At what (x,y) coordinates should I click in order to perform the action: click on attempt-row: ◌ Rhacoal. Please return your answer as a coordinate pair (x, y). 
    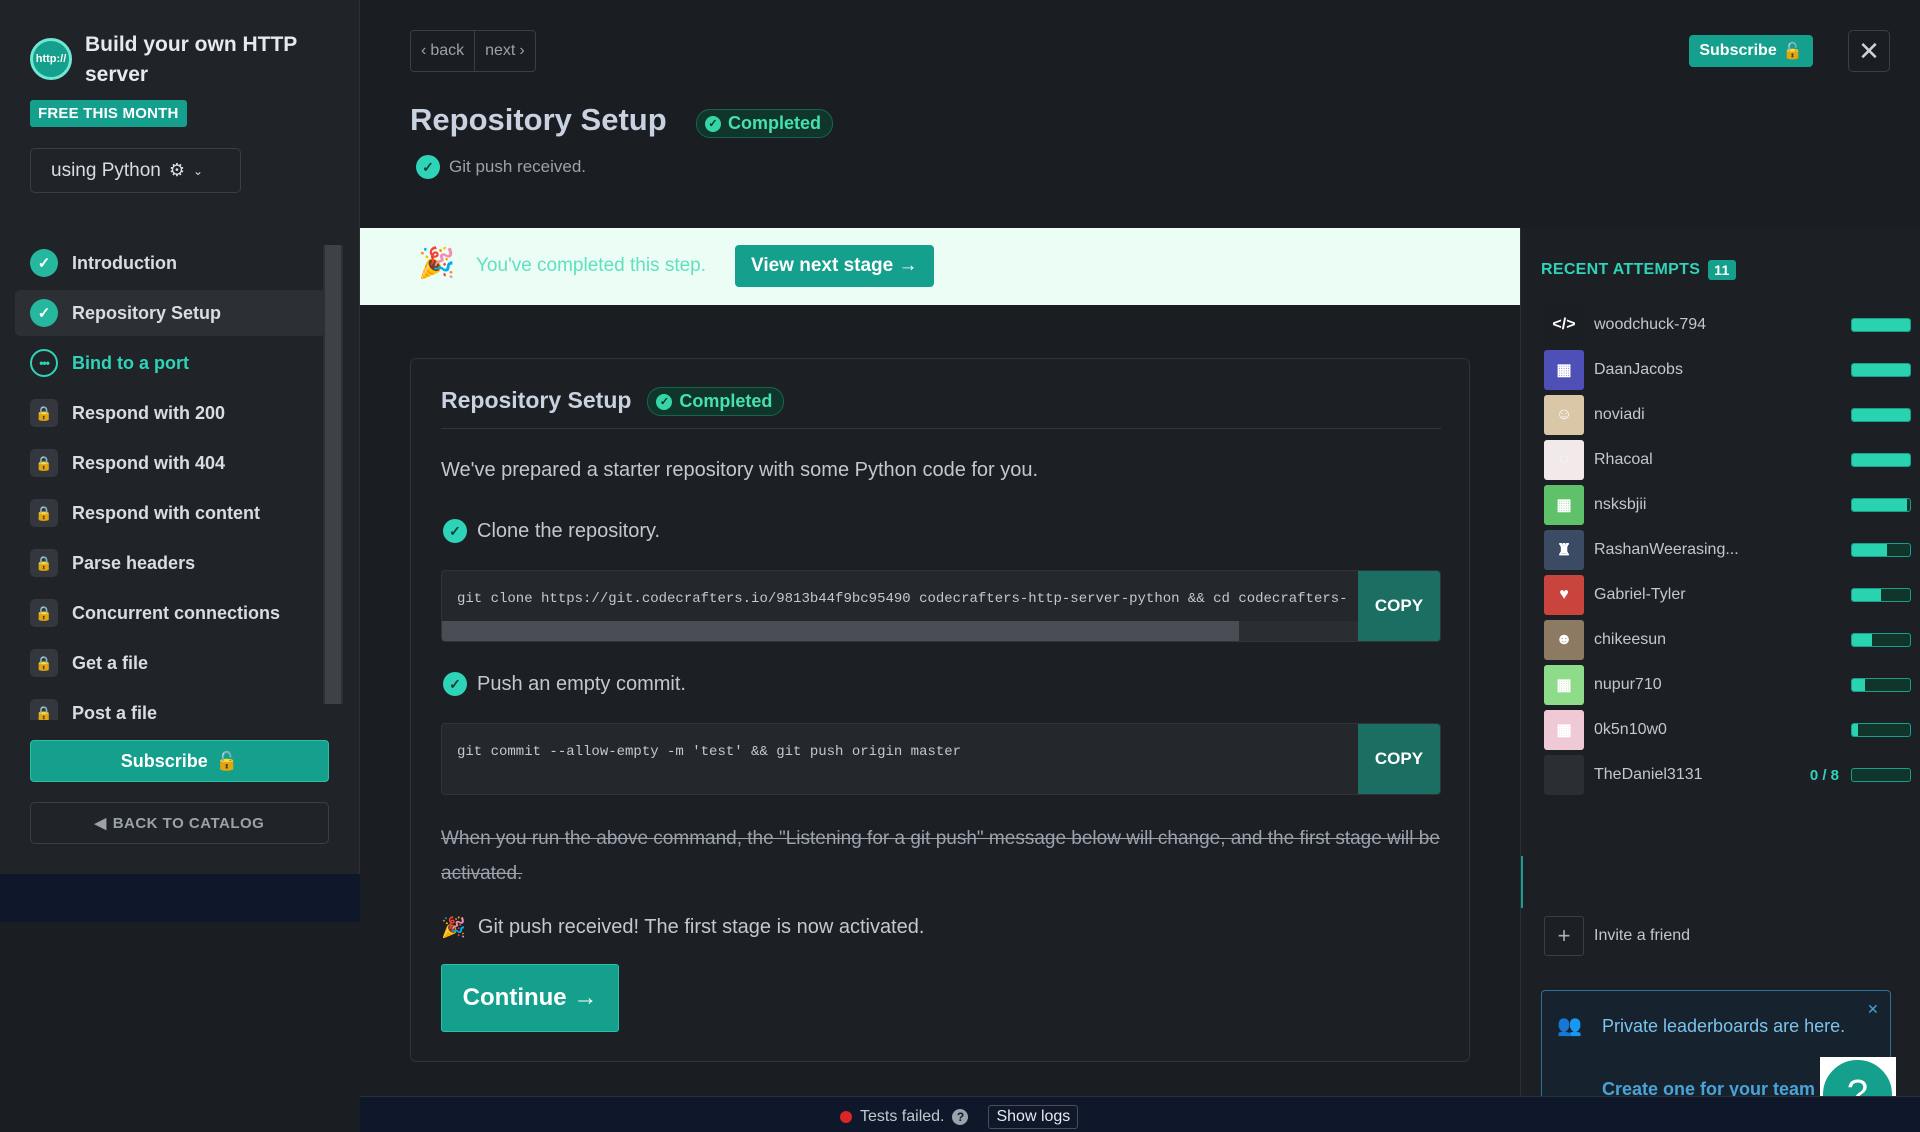
    Looking at the image, I should click on (1727, 460).